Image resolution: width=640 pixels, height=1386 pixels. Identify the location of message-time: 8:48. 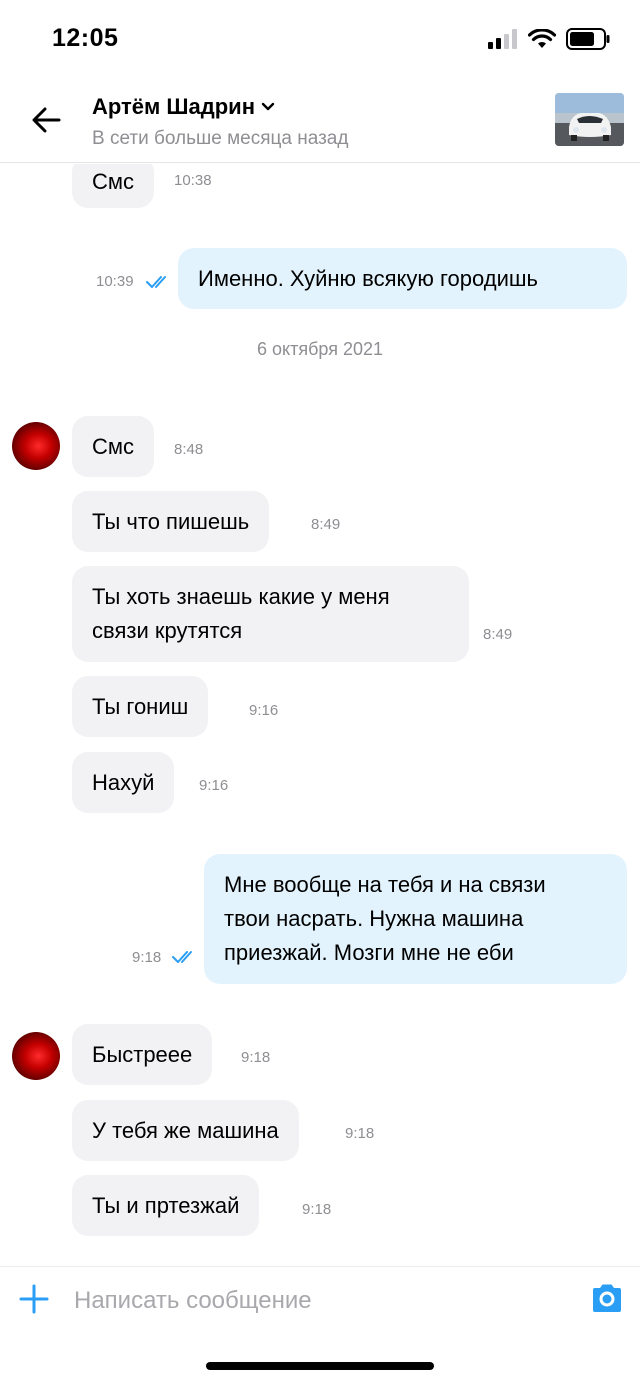
(189, 449).